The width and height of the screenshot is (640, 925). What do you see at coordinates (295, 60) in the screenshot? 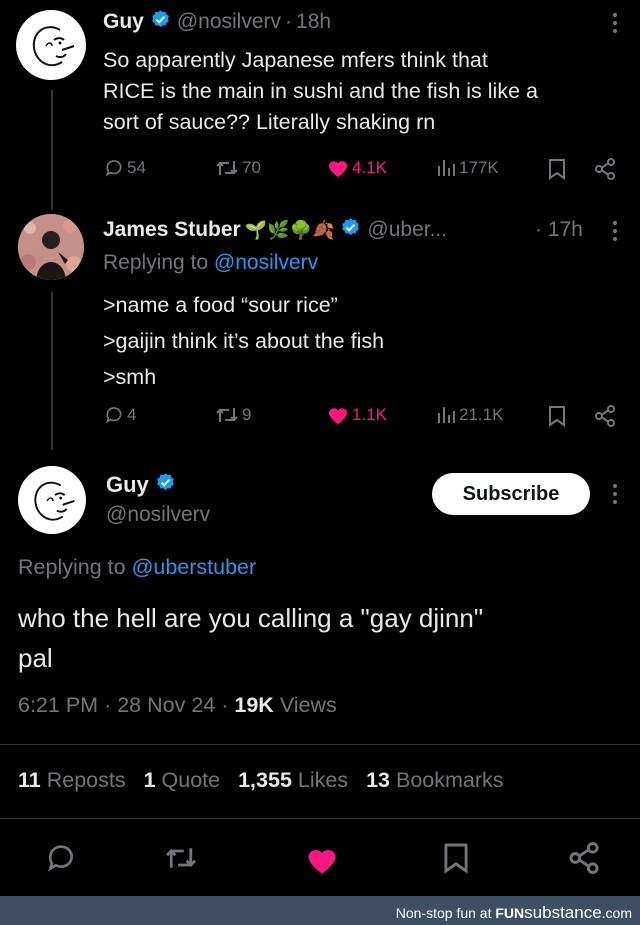
I see `text-line: So apparently Japanese mfers think that` at bounding box center [295, 60].